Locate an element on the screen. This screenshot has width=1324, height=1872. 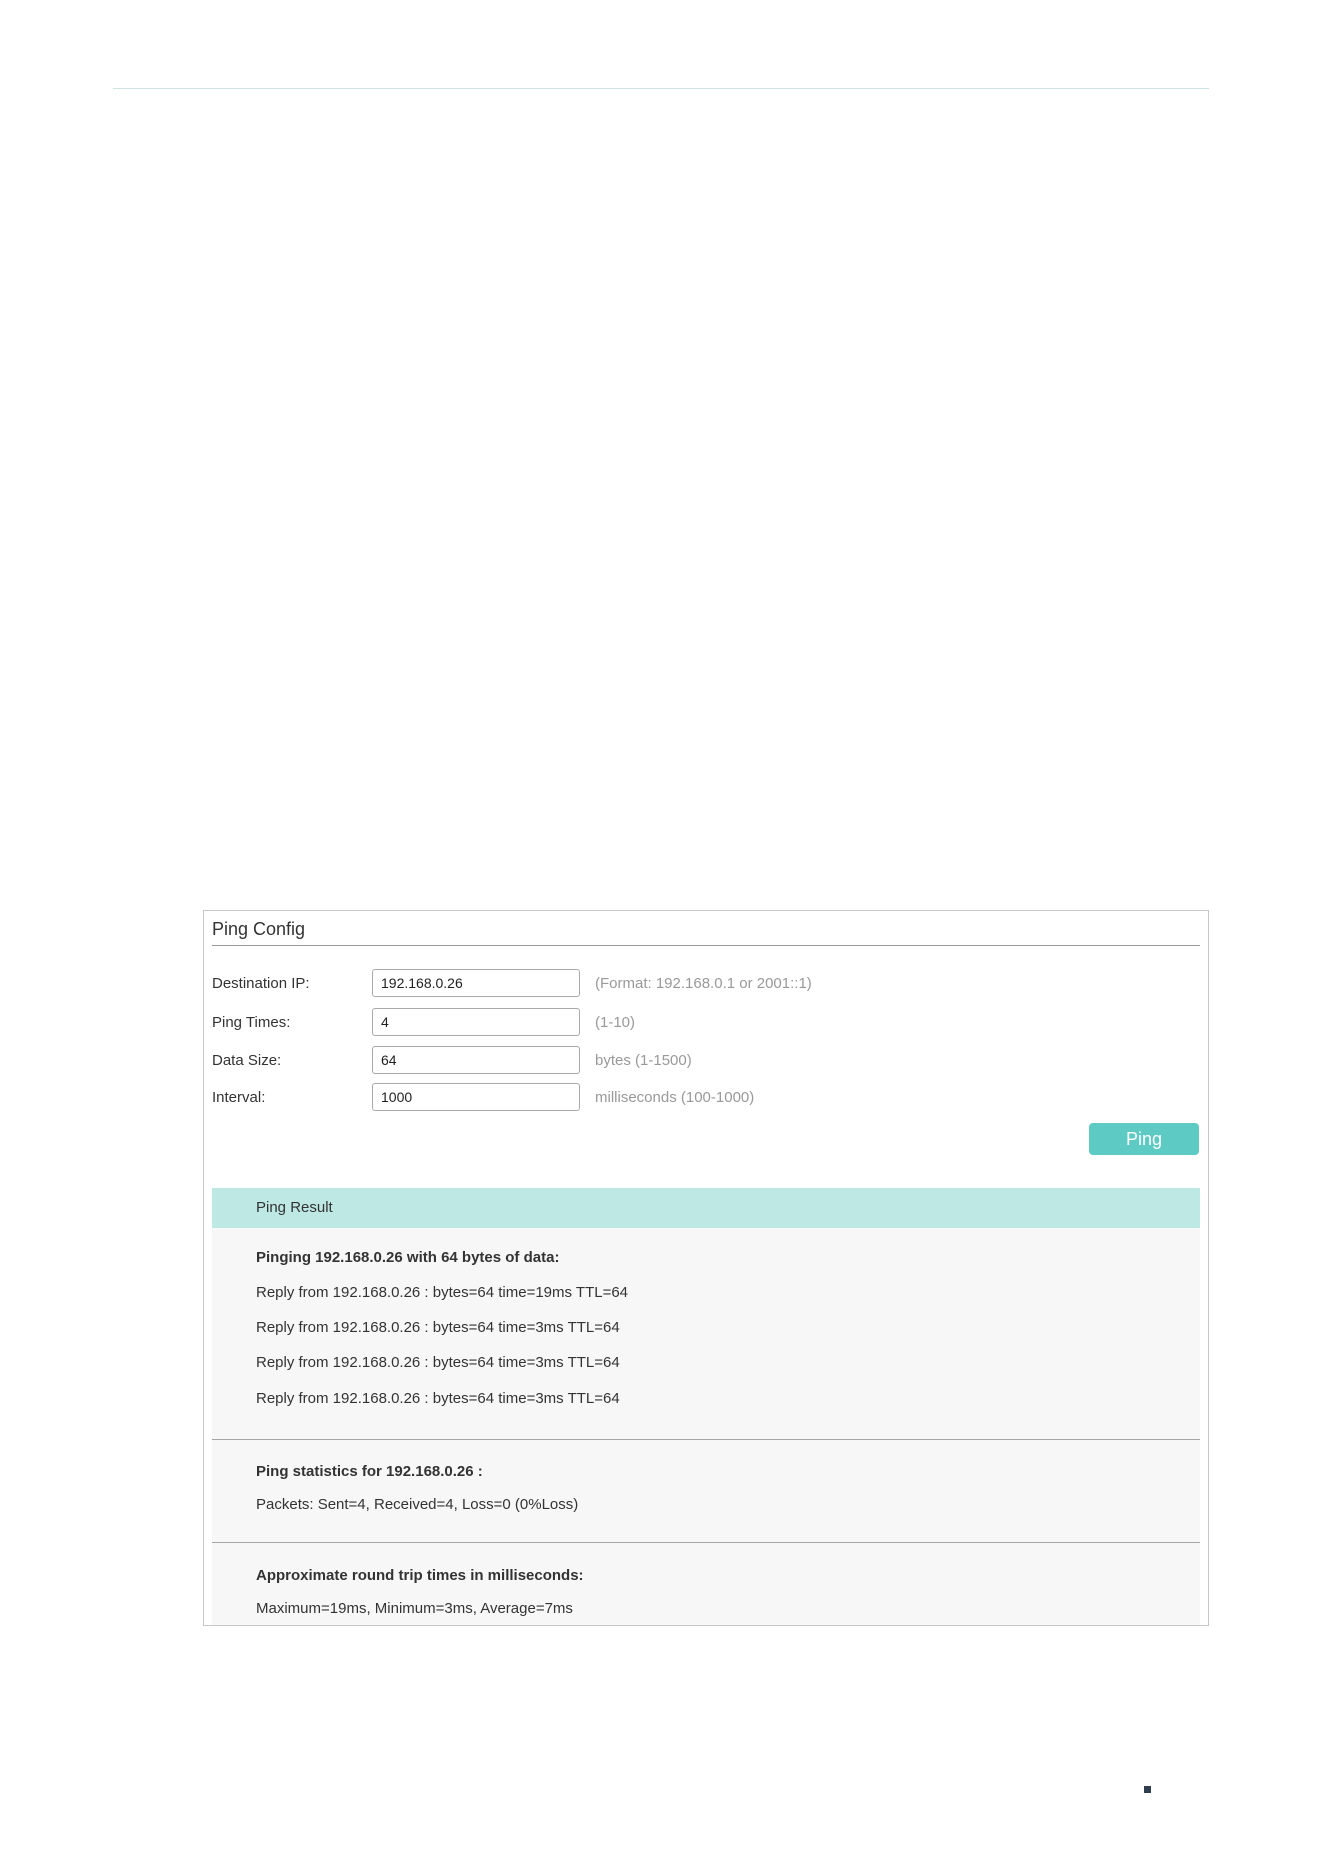
panel-title-divider is located at coordinates (706, 945).